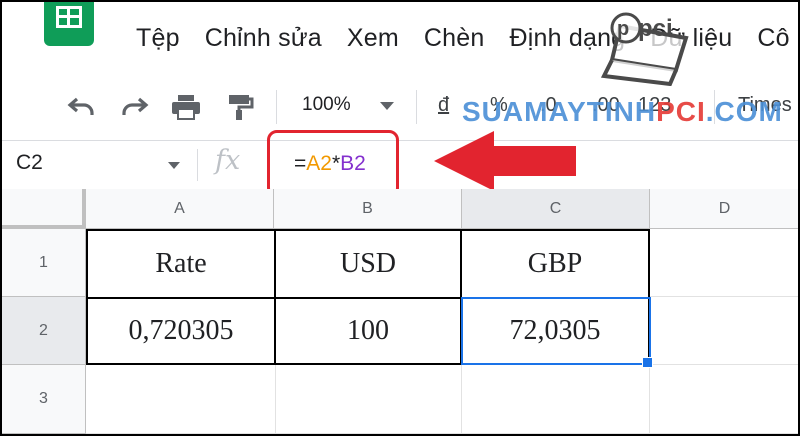 The width and height of the screenshot is (800, 436). What do you see at coordinates (29, 163) in the screenshot?
I see `name-box: C2` at bounding box center [29, 163].